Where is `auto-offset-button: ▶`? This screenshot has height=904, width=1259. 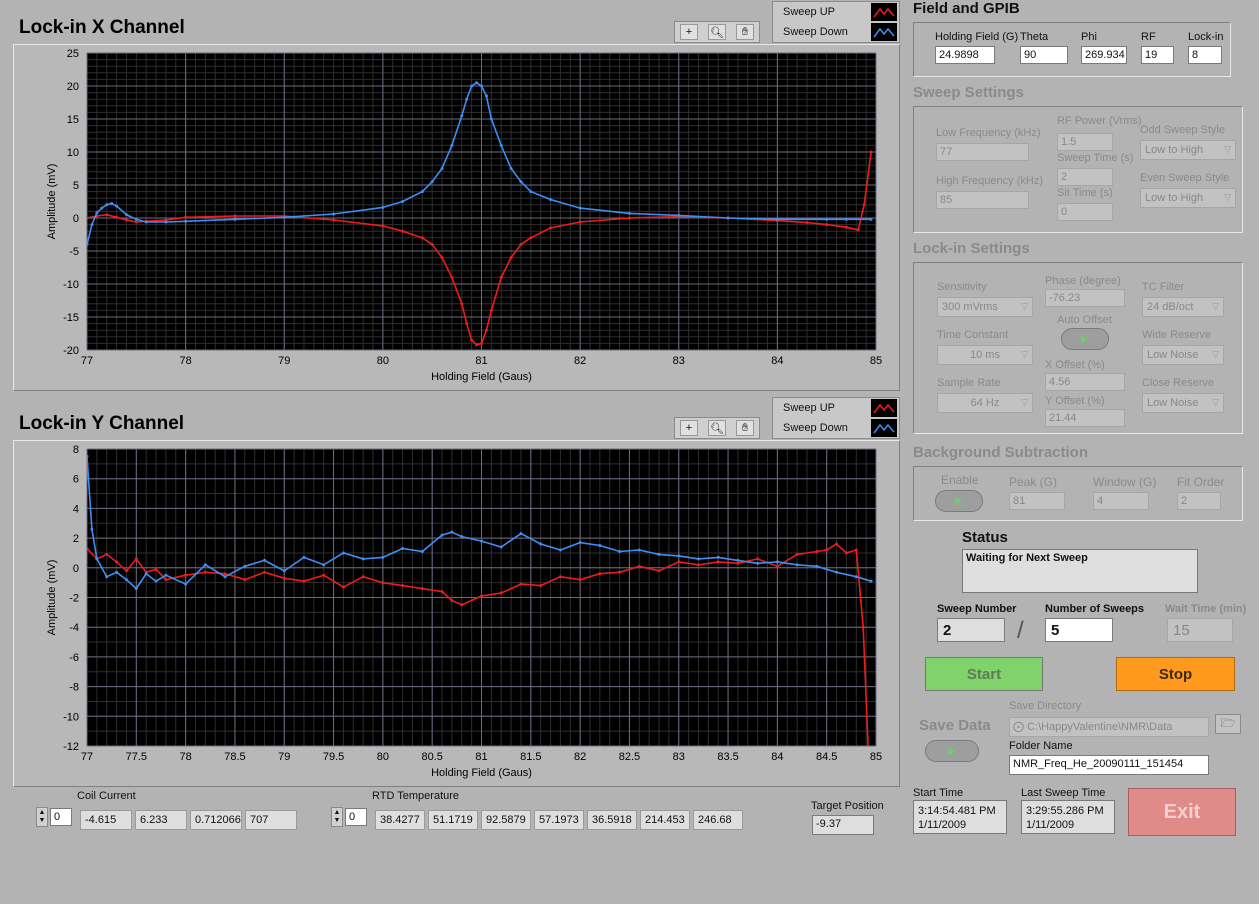
auto-offset-button: ▶ is located at coordinates (1085, 339).